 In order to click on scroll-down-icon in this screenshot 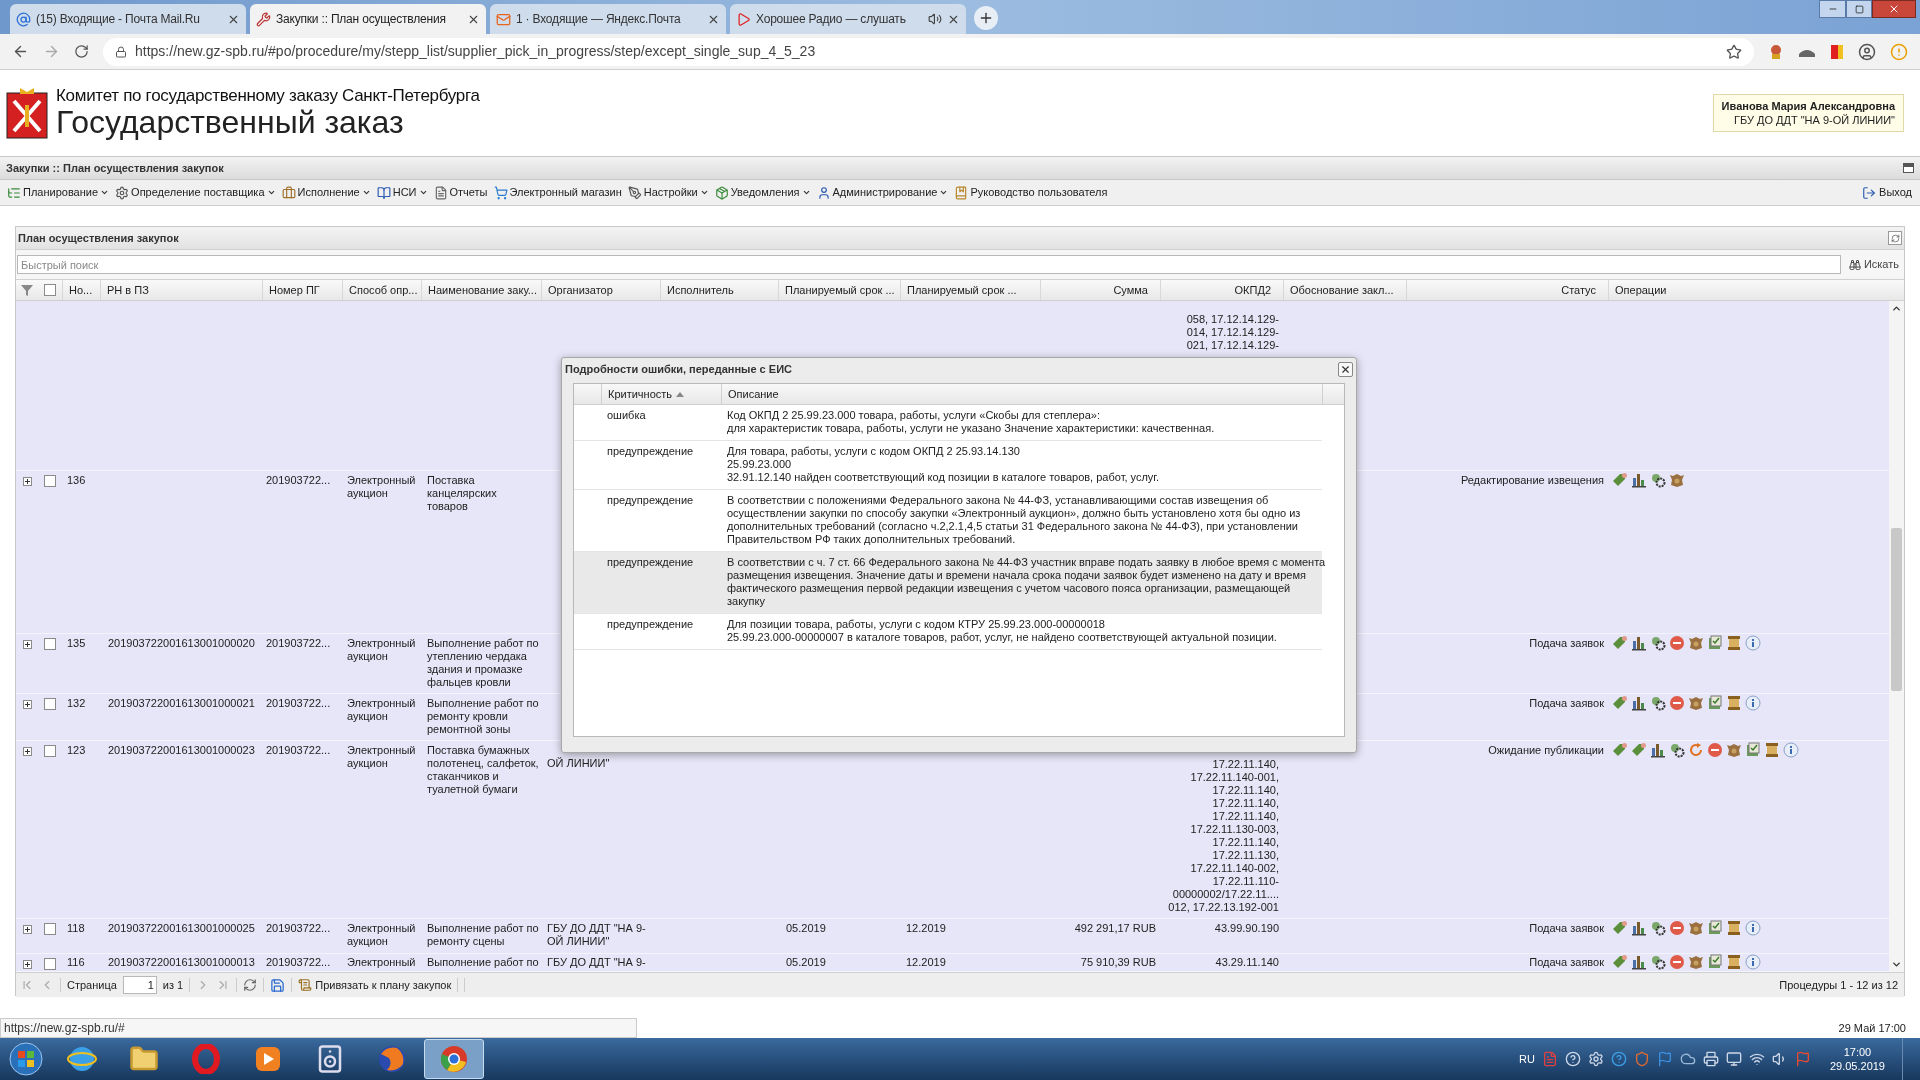, I will do `click(1896, 964)`.